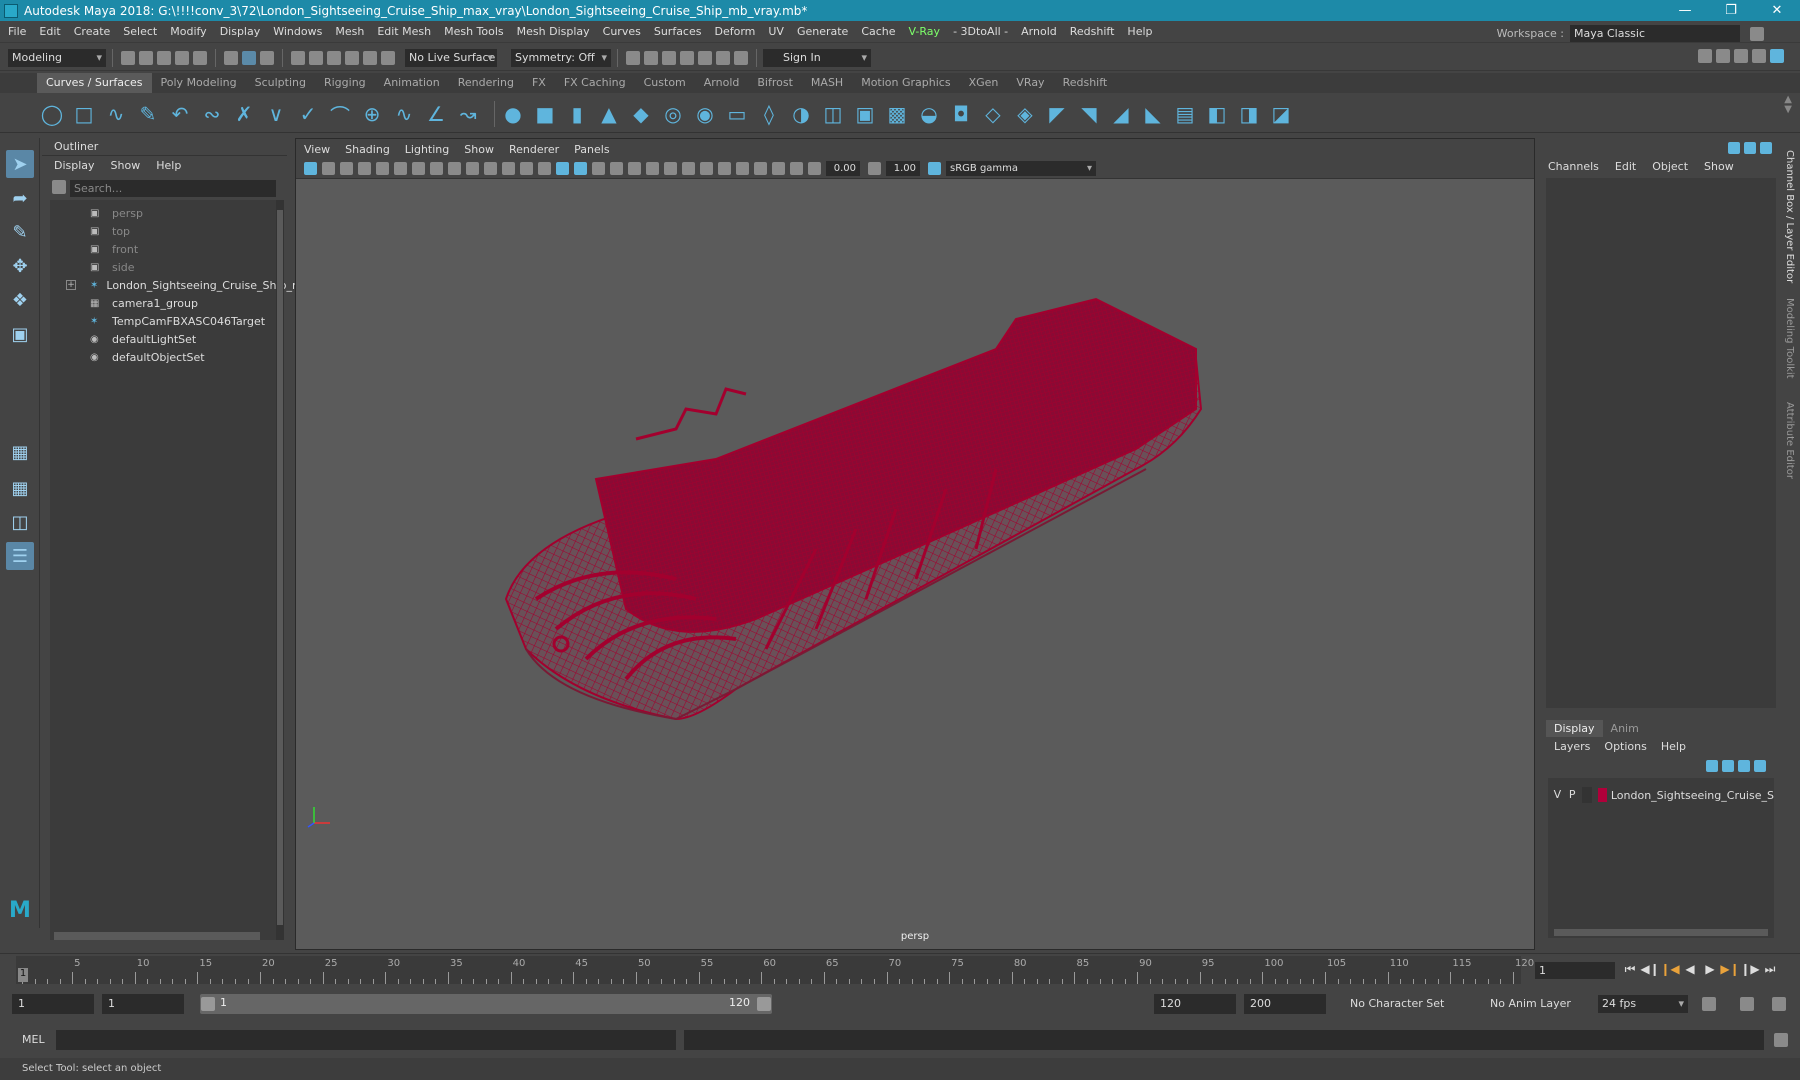 The width and height of the screenshot is (1800, 1080). Describe the element at coordinates (1574, 728) in the screenshot. I see `tab-display: Display` at that location.